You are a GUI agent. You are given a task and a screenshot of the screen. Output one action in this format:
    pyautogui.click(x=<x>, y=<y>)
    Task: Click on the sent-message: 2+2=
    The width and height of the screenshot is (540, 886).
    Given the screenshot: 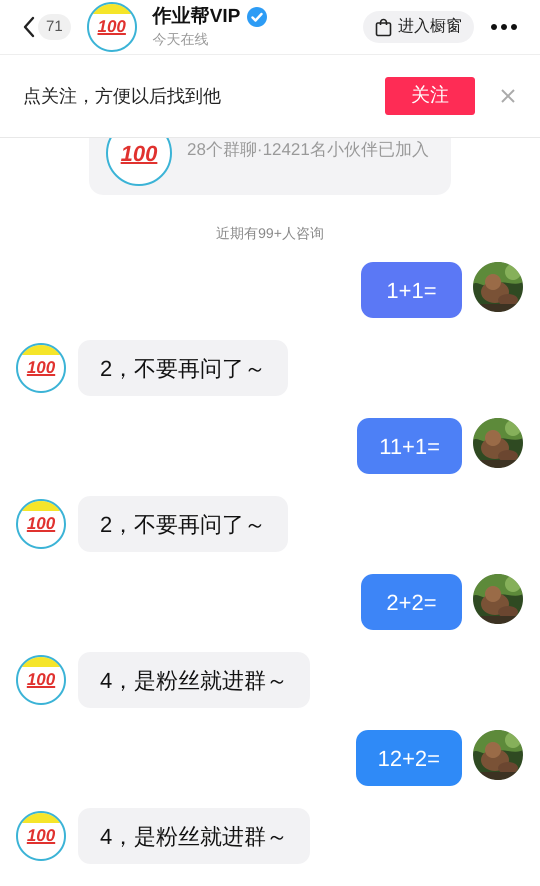 What is the action you would take?
    pyautogui.click(x=411, y=602)
    